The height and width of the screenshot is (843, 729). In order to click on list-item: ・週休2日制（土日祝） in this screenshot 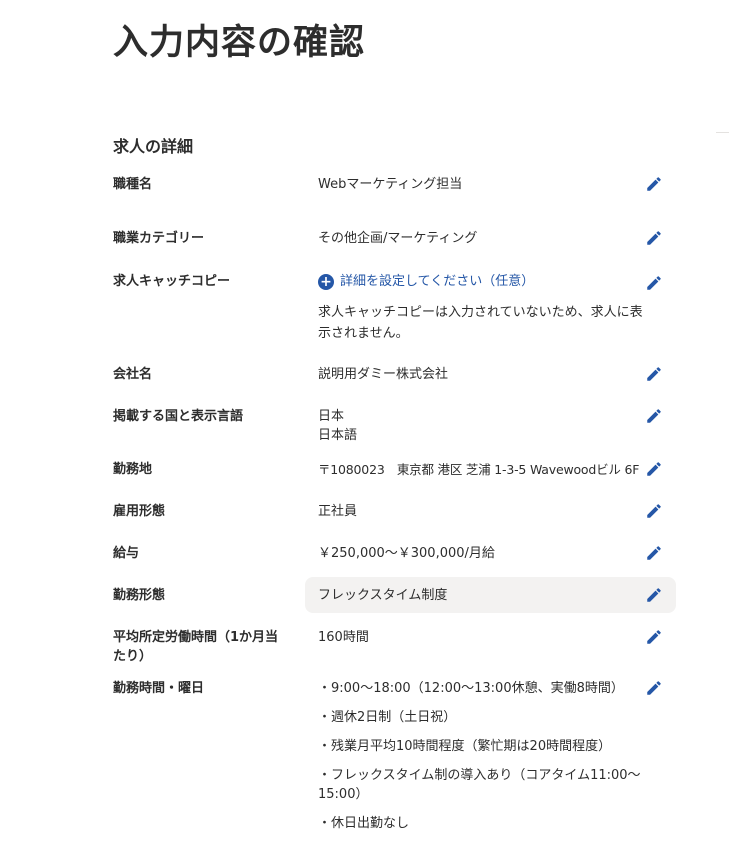, I will do `click(387, 717)`.